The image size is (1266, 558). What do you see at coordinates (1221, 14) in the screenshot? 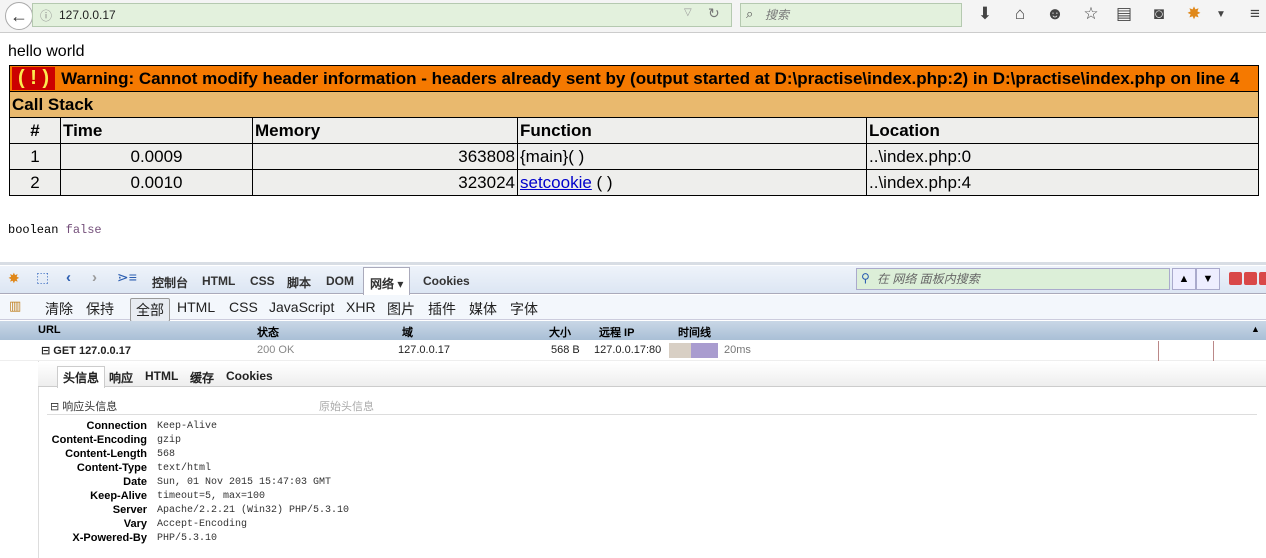
I see `firebug-menu-icon: ▼` at bounding box center [1221, 14].